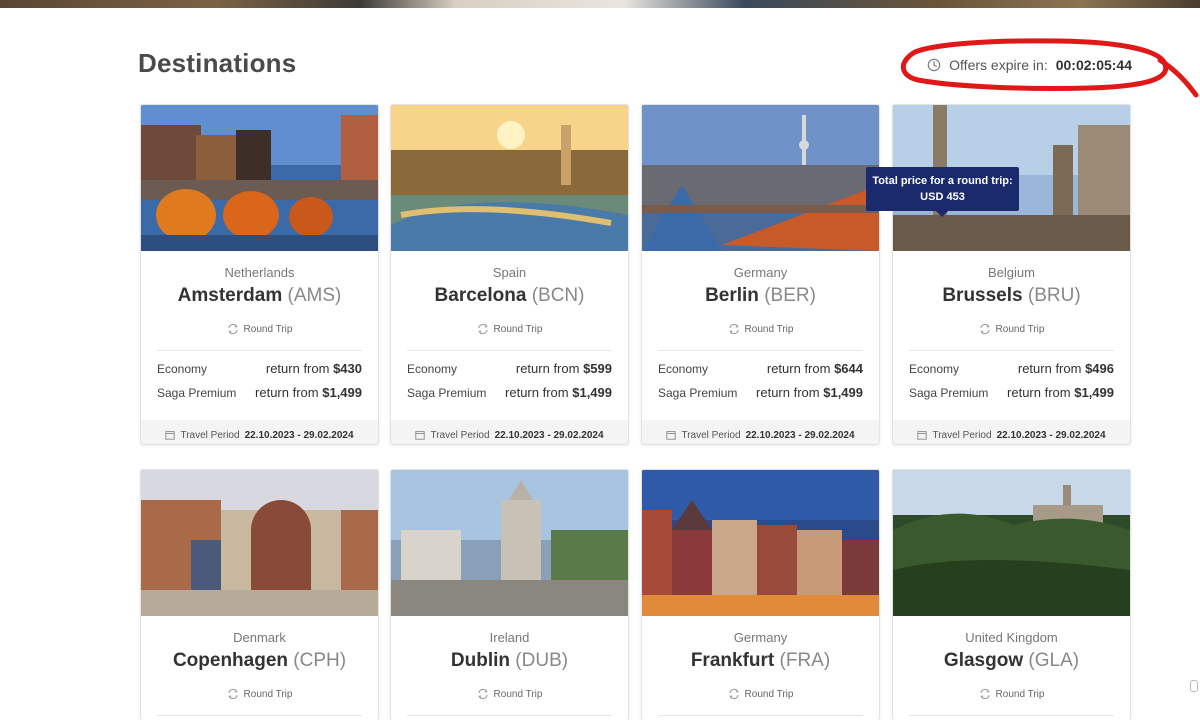 The width and height of the screenshot is (1200, 720). What do you see at coordinates (790, 295) in the screenshot?
I see `airport-code: (BER)` at bounding box center [790, 295].